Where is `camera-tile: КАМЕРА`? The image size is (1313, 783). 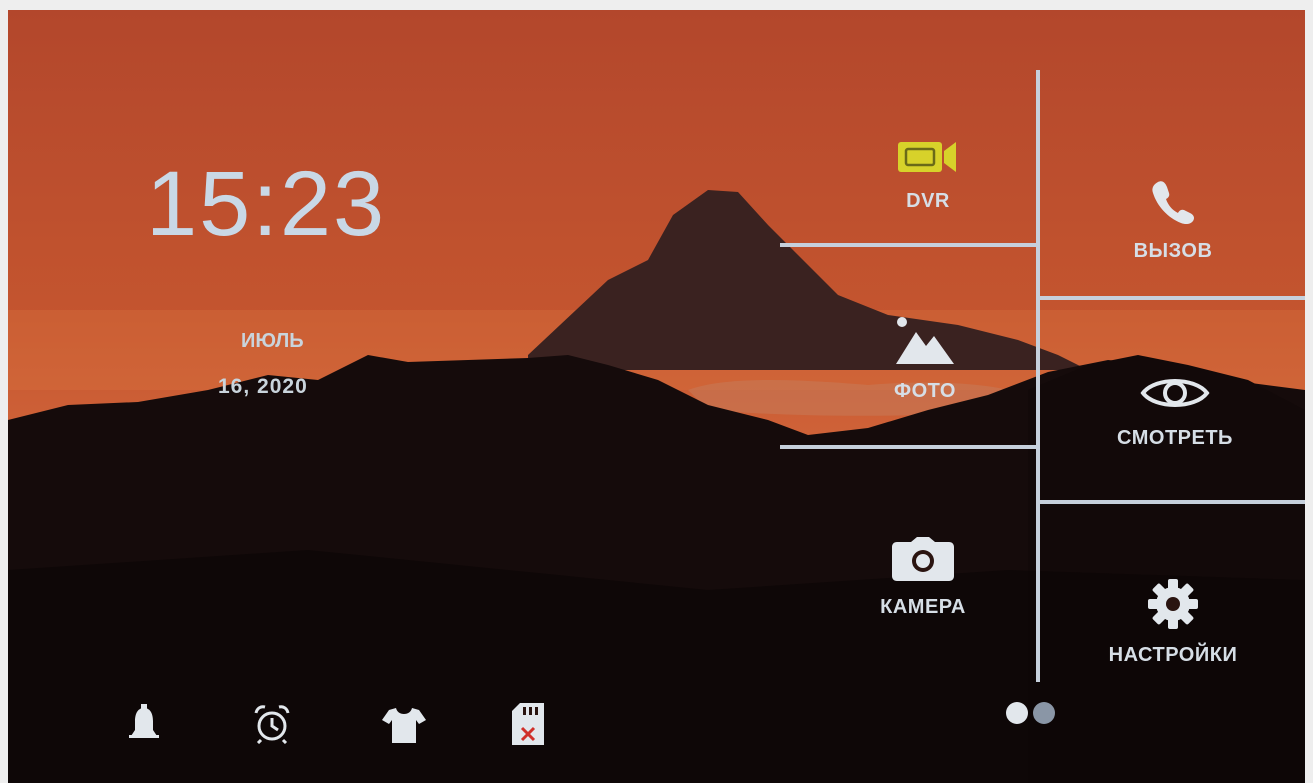 camera-tile: КАМЕРА is located at coordinates (923, 577).